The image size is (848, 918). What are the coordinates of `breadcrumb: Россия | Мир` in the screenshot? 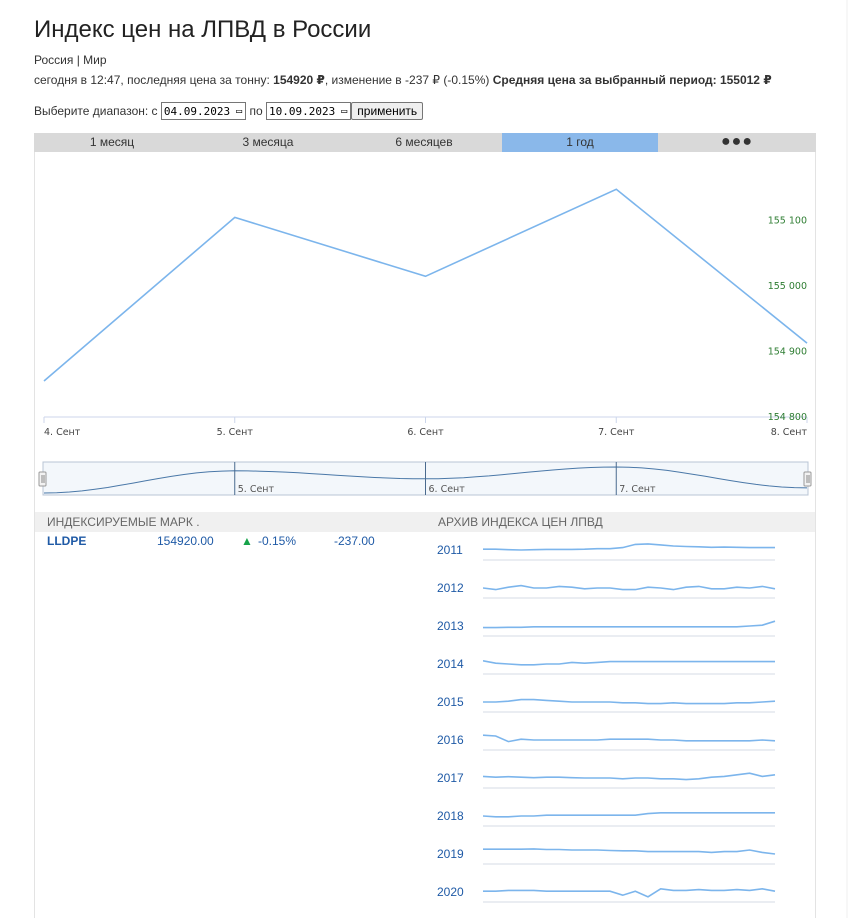 It's located at (70, 60).